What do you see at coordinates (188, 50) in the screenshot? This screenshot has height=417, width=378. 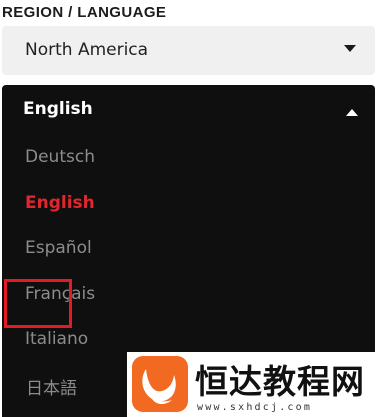 I see `region-select: North America` at bounding box center [188, 50].